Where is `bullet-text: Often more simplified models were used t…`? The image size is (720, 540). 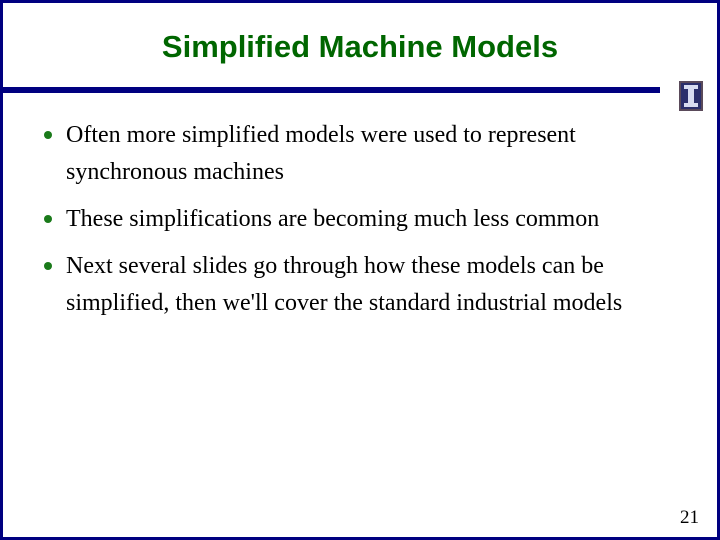 bullet-text: Often more simplified models were used t… is located at coordinates (321, 153).